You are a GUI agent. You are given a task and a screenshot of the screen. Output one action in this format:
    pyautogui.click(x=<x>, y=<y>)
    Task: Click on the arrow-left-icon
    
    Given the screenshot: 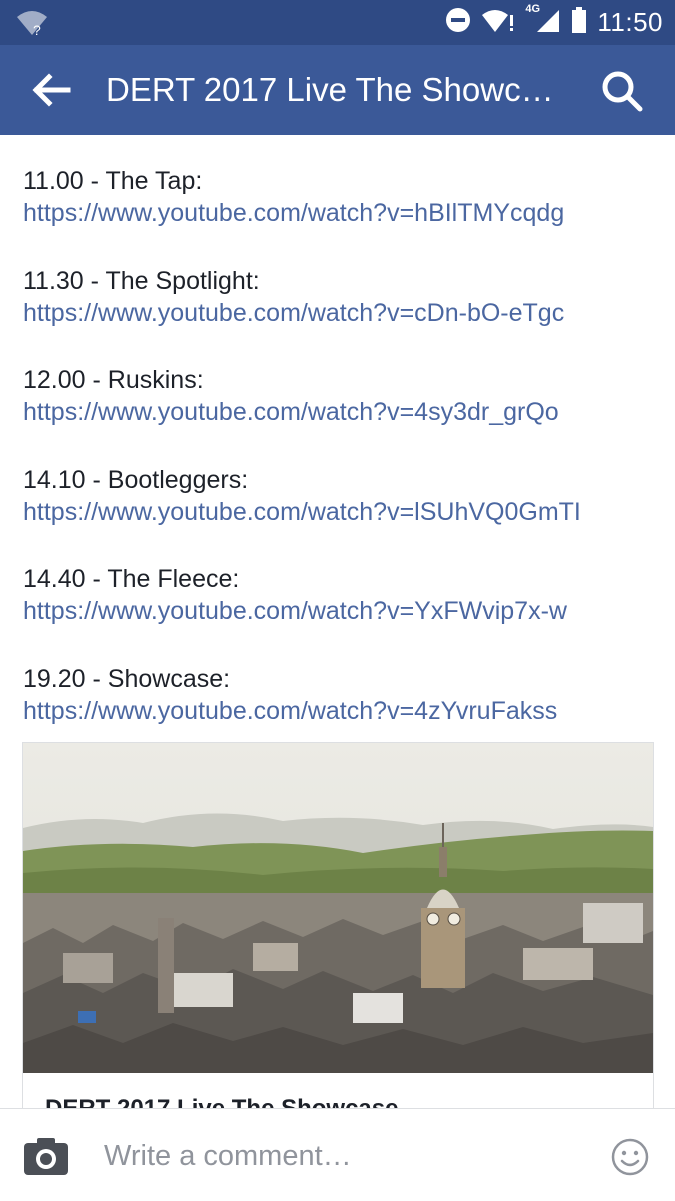 What is the action you would take?
    pyautogui.click(x=51, y=90)
    